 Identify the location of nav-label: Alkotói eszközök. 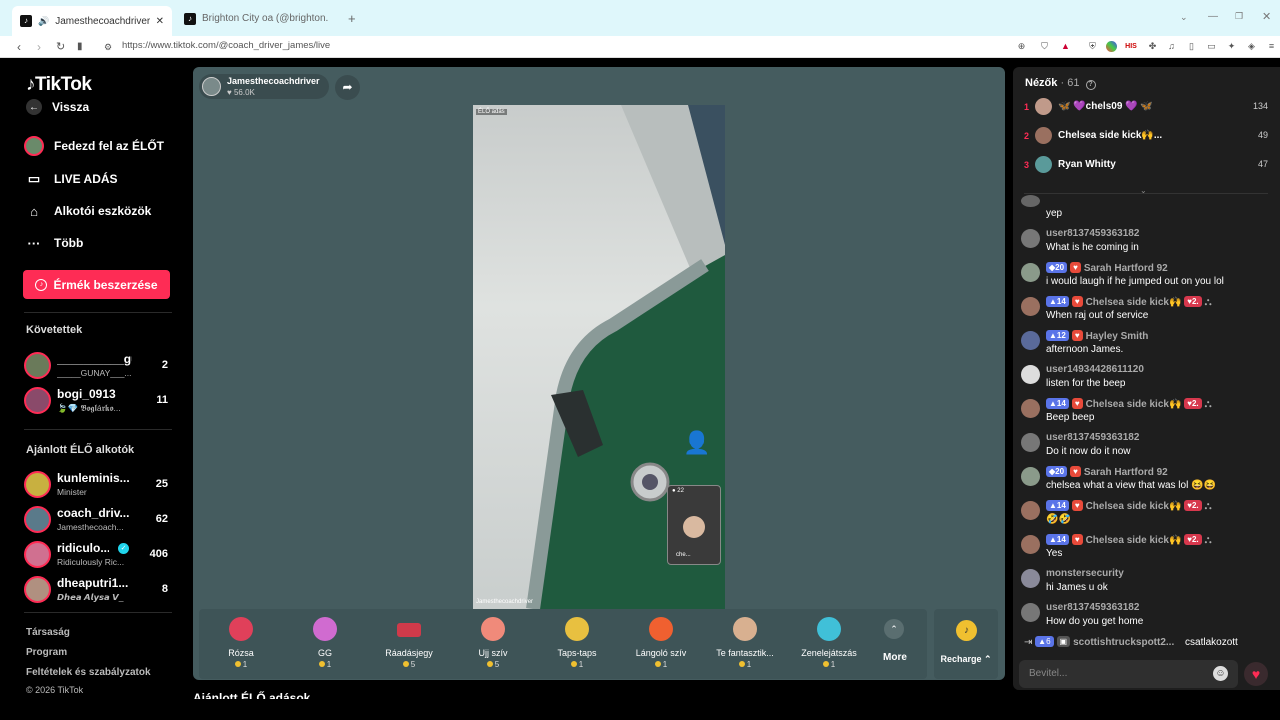
(103, 211).